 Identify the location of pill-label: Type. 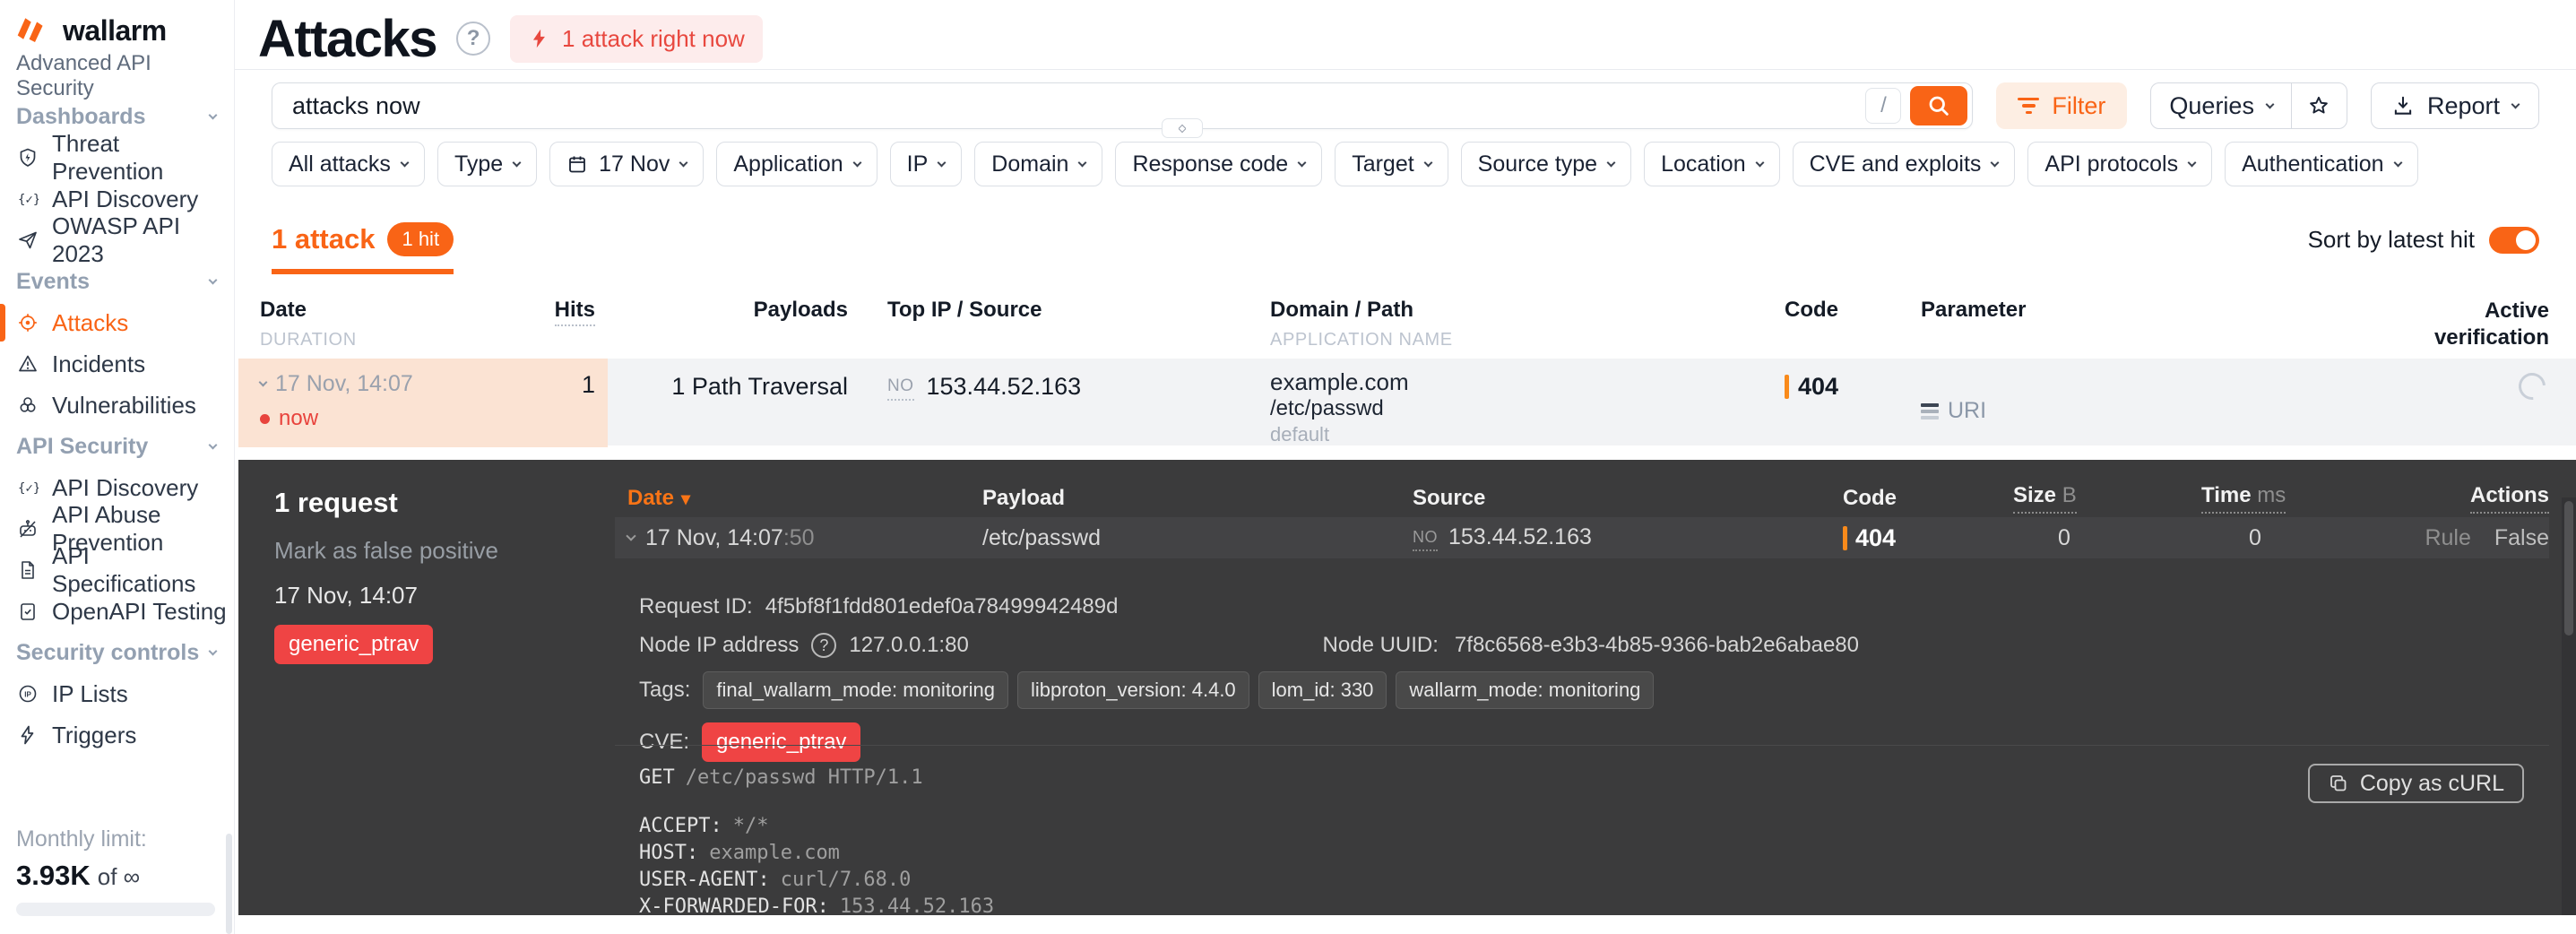
(479, 164).